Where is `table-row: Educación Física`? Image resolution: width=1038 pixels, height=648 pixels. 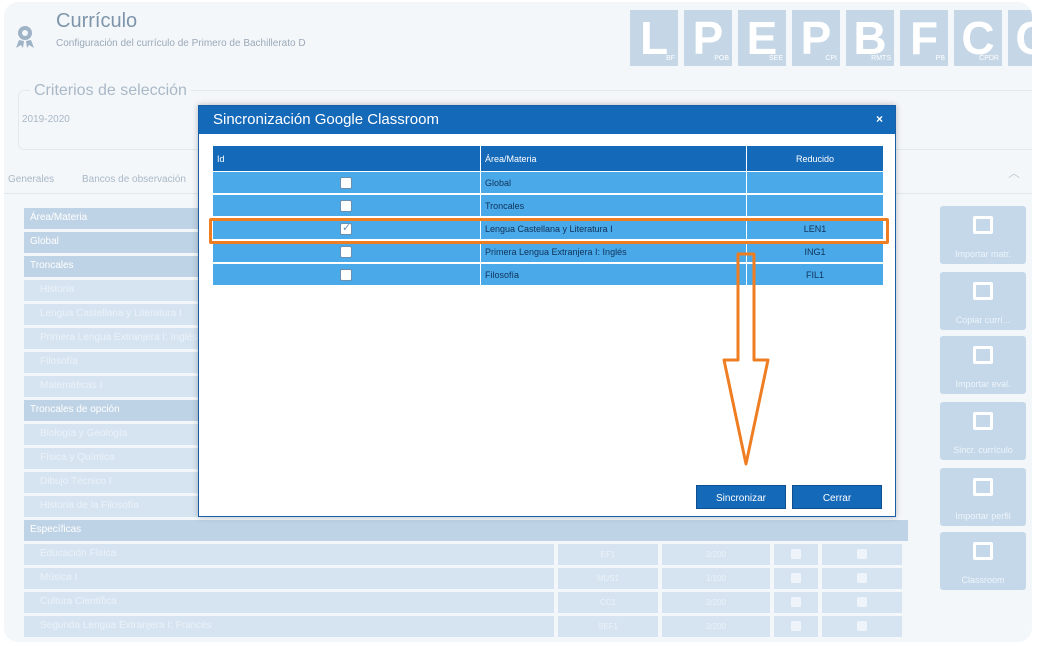 table-row: Educación Física is located at coordinates (289, 554).